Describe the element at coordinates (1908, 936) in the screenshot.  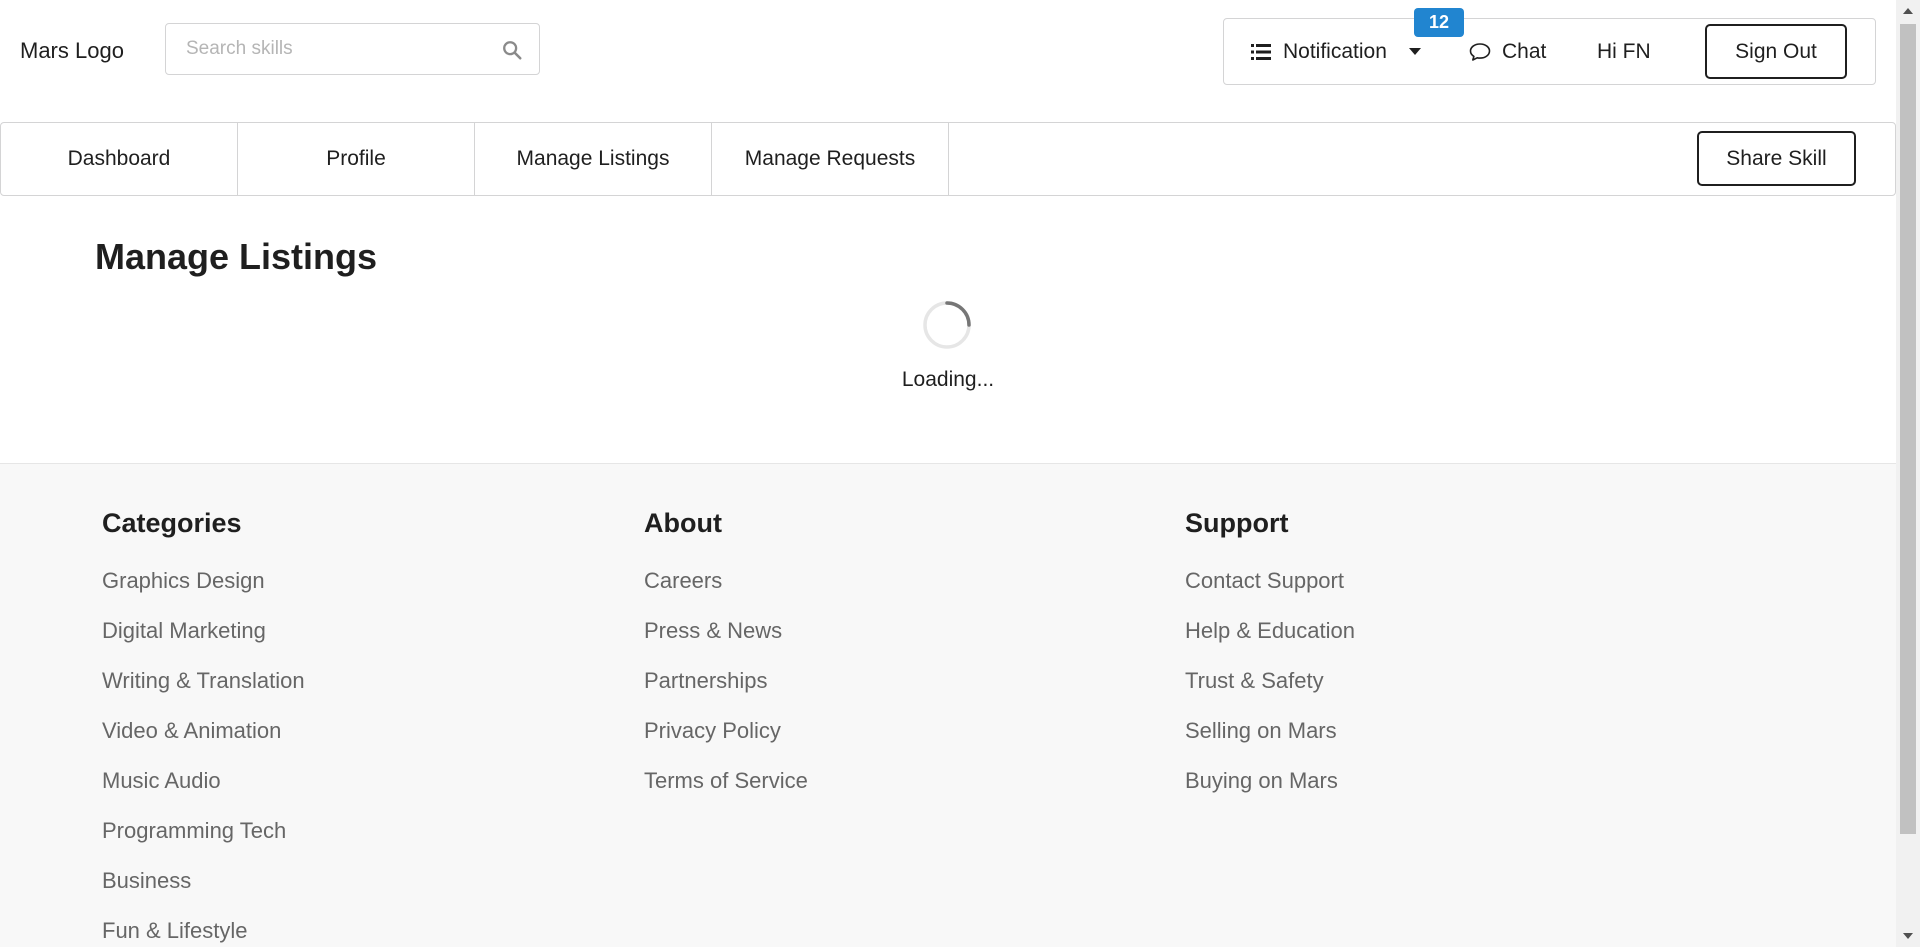
I see `scroll-down-arrow-icon` at that location.